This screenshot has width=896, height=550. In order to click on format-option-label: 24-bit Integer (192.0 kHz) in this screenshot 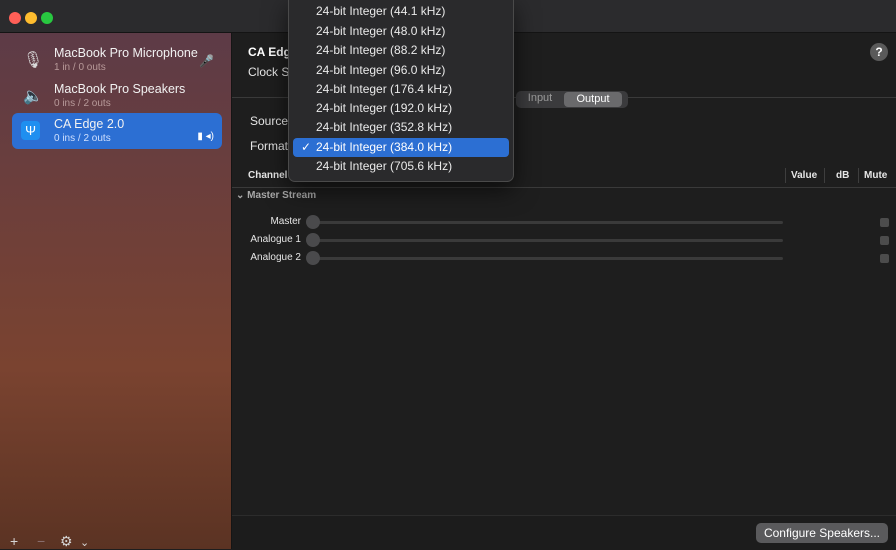, I will do `click(384, 108)`.